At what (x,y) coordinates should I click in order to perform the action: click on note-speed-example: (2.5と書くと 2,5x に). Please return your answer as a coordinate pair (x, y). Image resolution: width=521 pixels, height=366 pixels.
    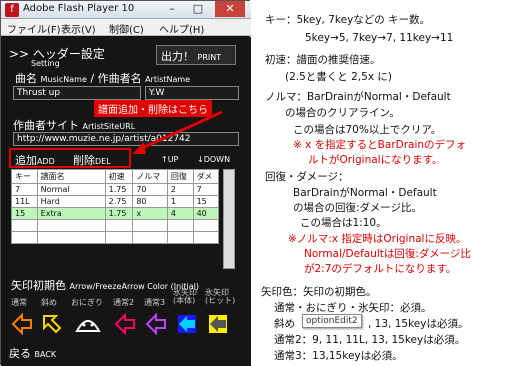
    Looking at the image, I should click on (338, 77).